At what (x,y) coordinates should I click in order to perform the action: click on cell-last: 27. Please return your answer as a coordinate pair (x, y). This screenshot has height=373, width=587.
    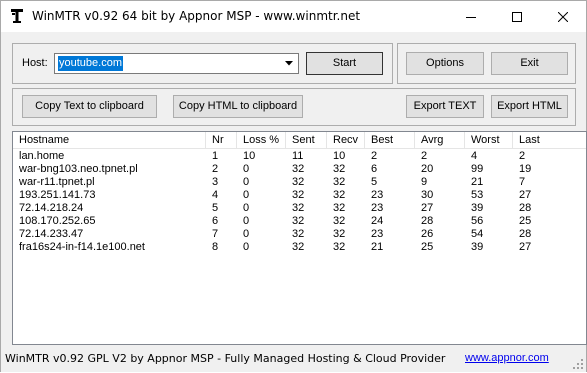
    Looking at the image, I should click on (525, 247).